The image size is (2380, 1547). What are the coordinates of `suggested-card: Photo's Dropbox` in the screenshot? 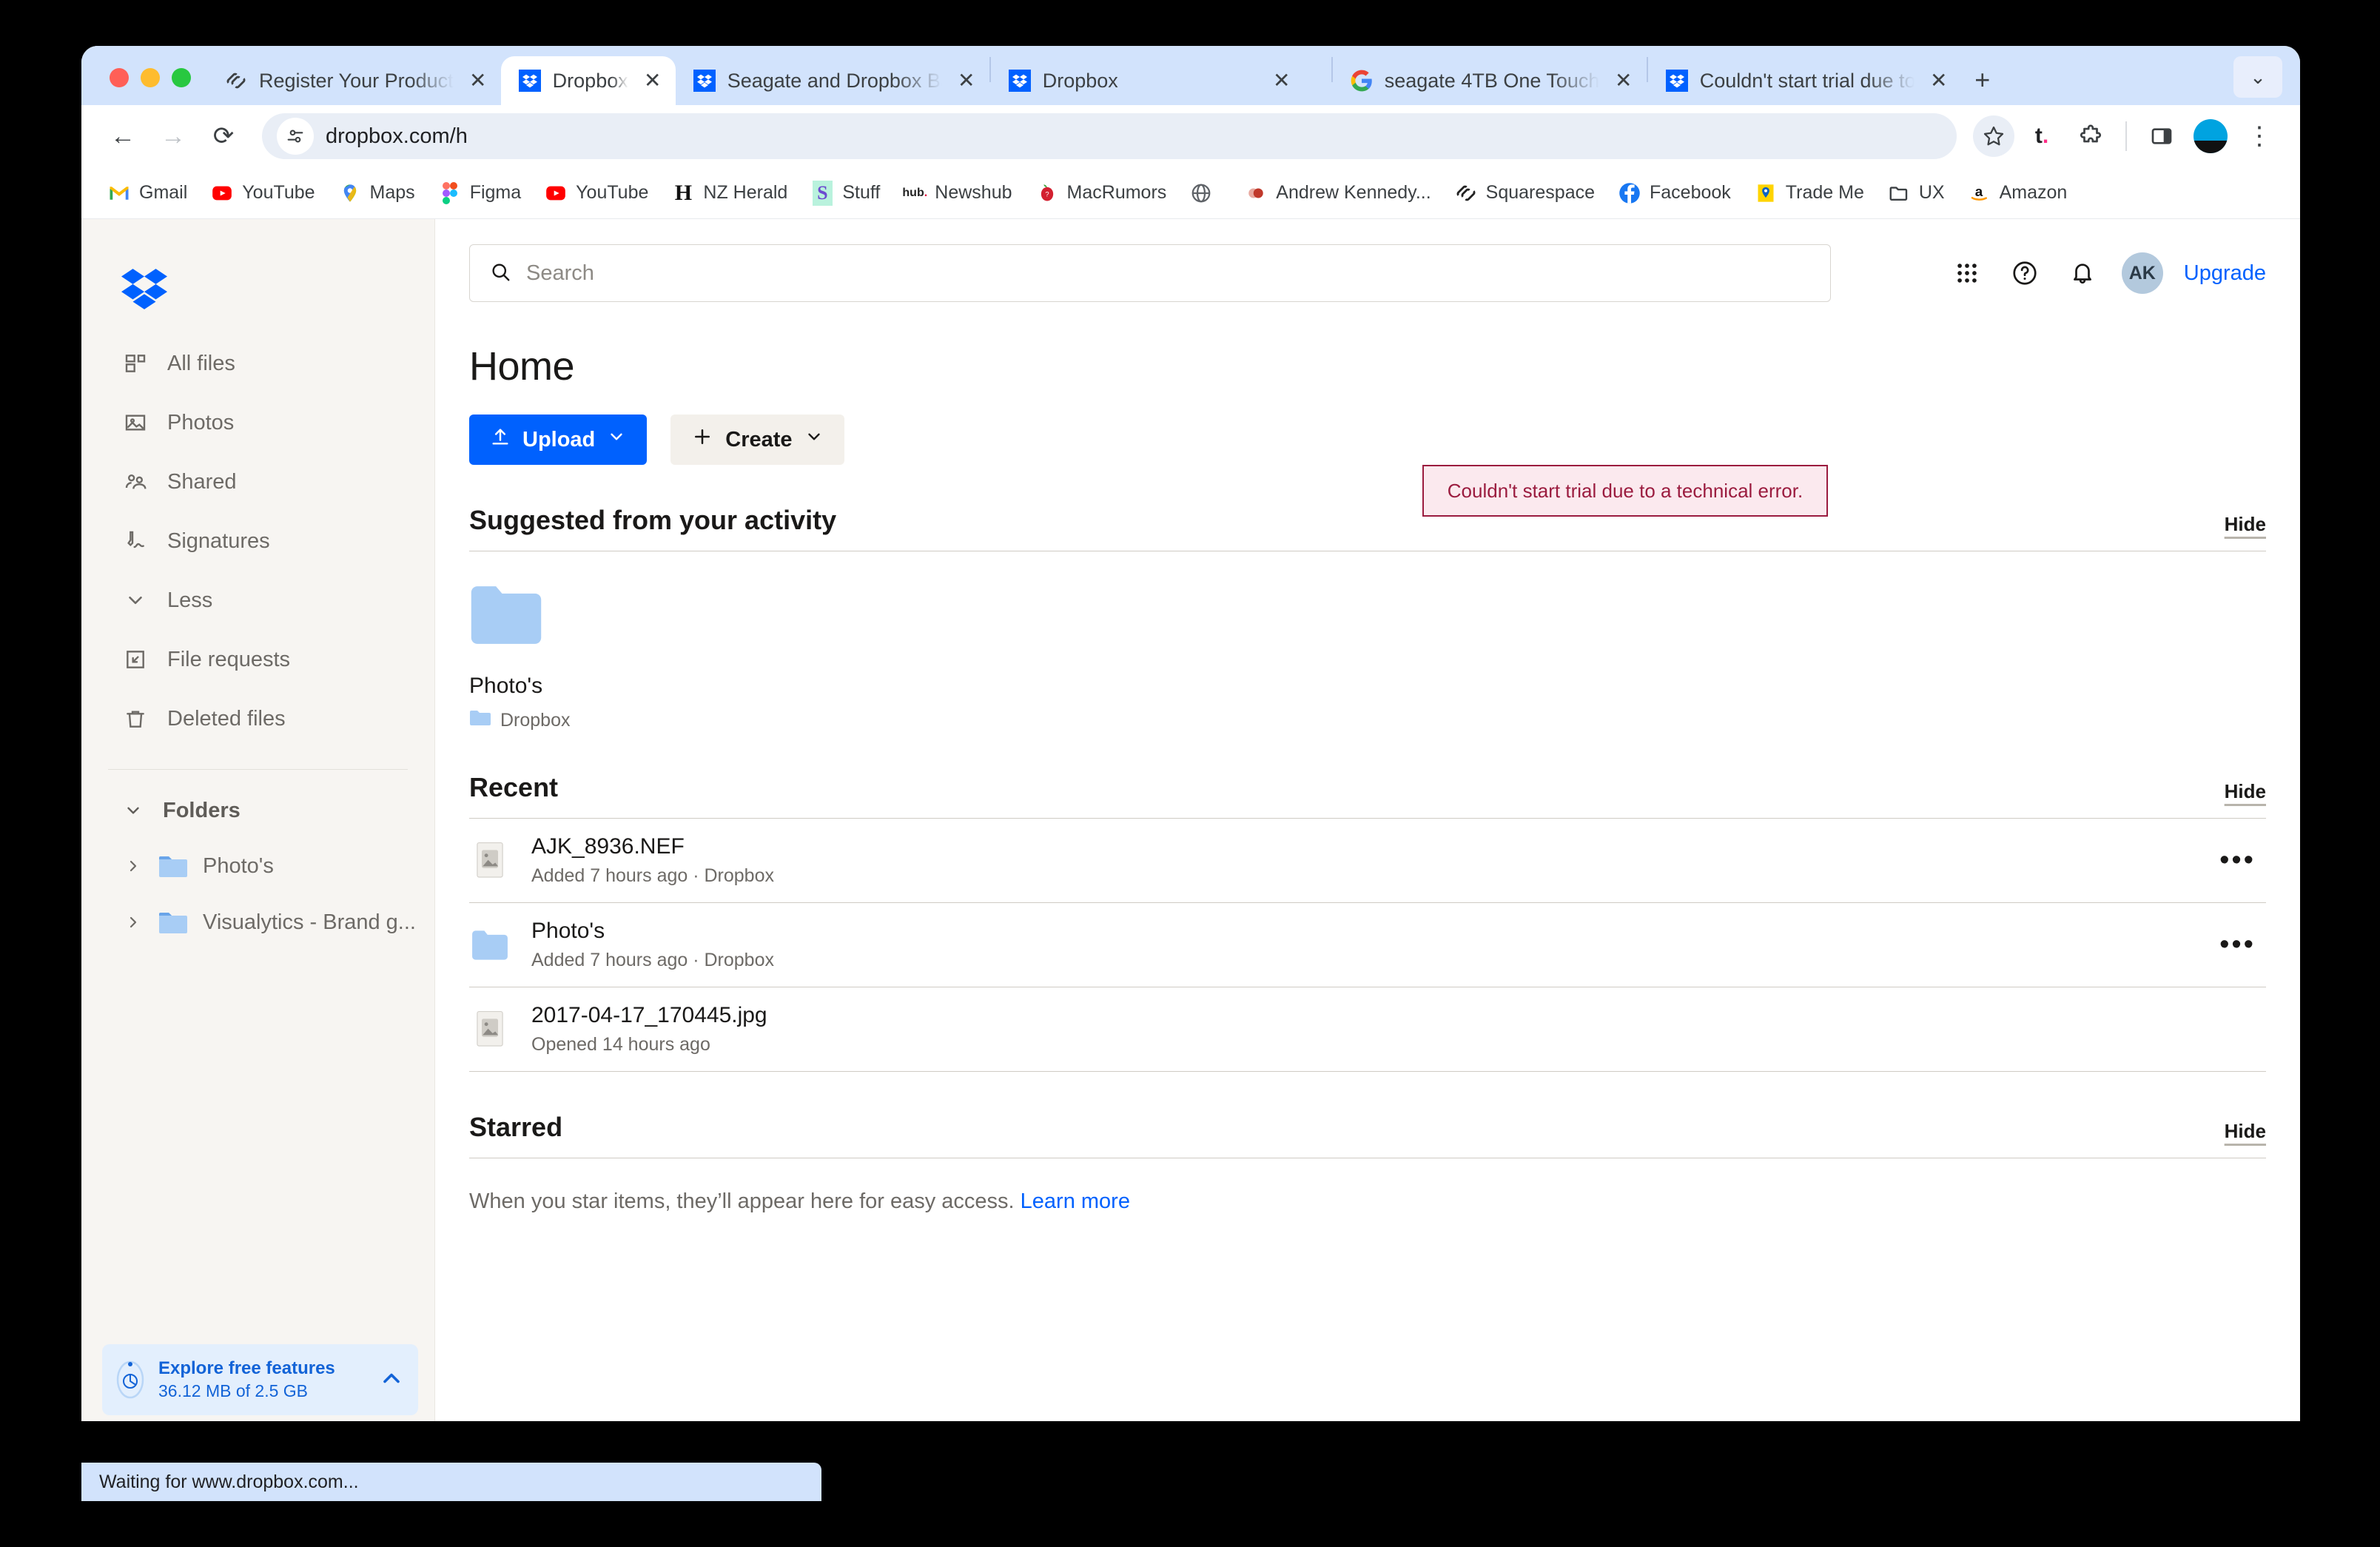 It's located at (565, 658).